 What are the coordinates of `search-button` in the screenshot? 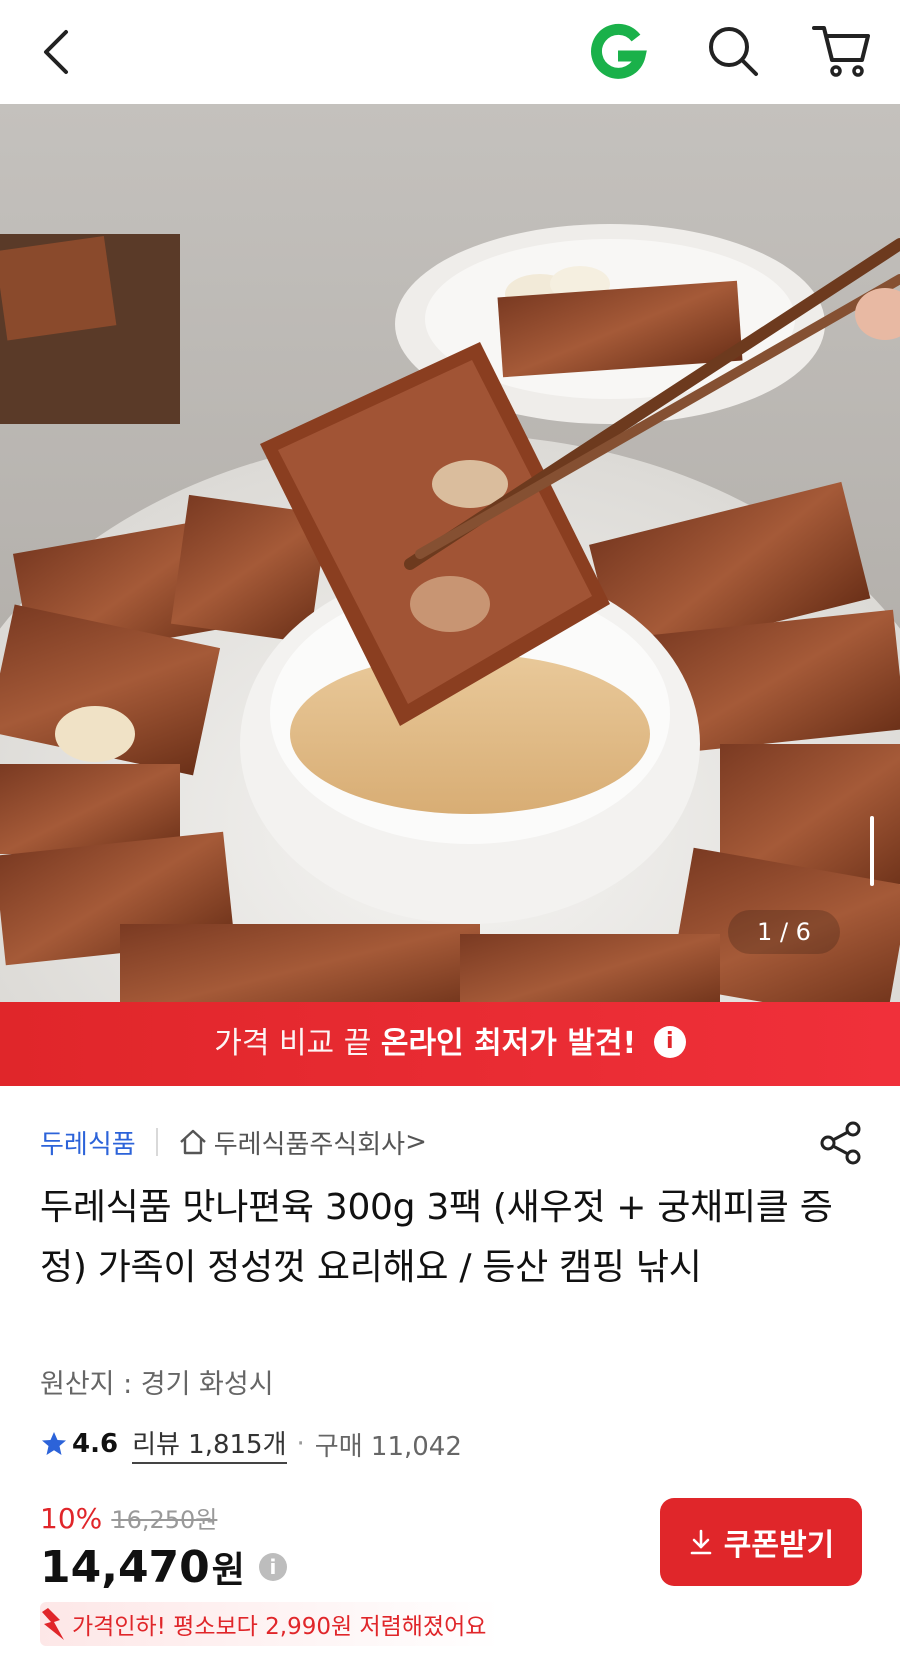 It's located at (733, 51).